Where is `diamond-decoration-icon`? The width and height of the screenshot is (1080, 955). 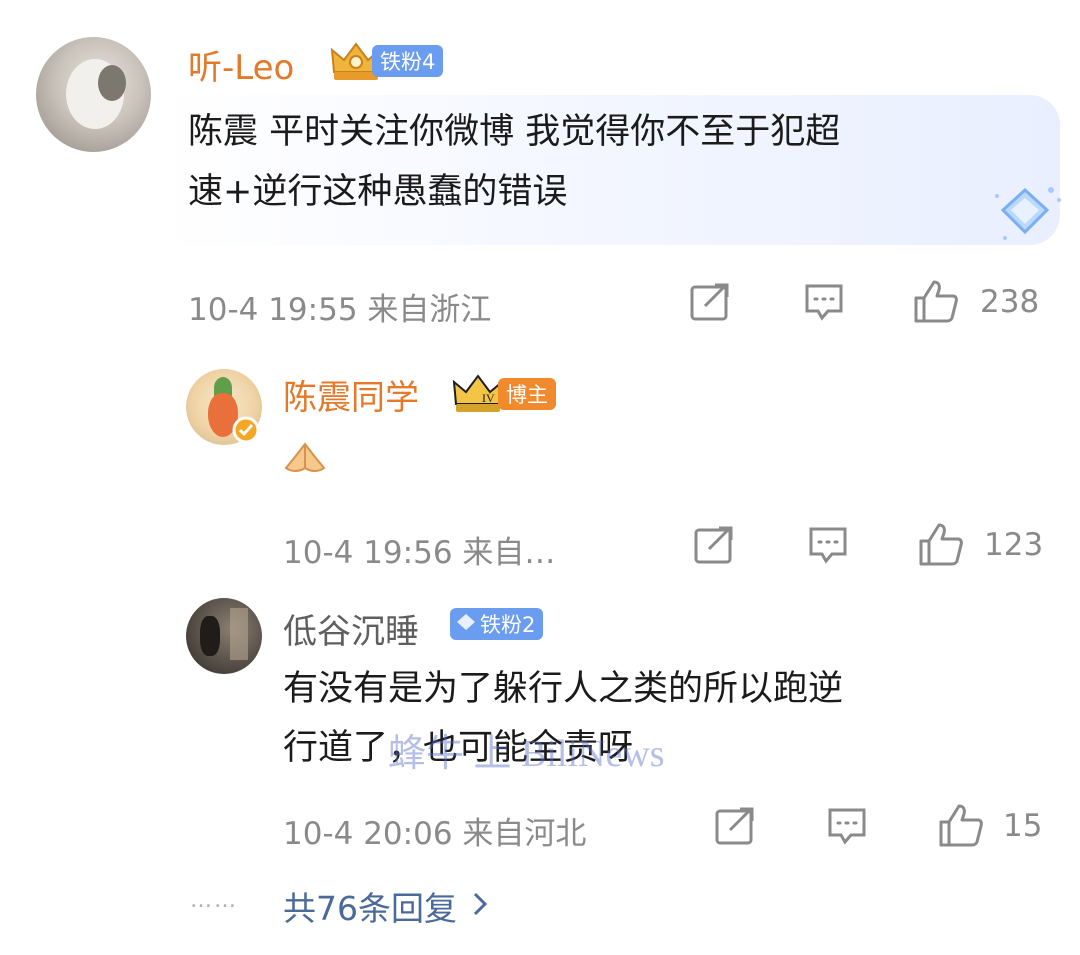 diamond-decoration-icon is located at coordinates (1025, 213).